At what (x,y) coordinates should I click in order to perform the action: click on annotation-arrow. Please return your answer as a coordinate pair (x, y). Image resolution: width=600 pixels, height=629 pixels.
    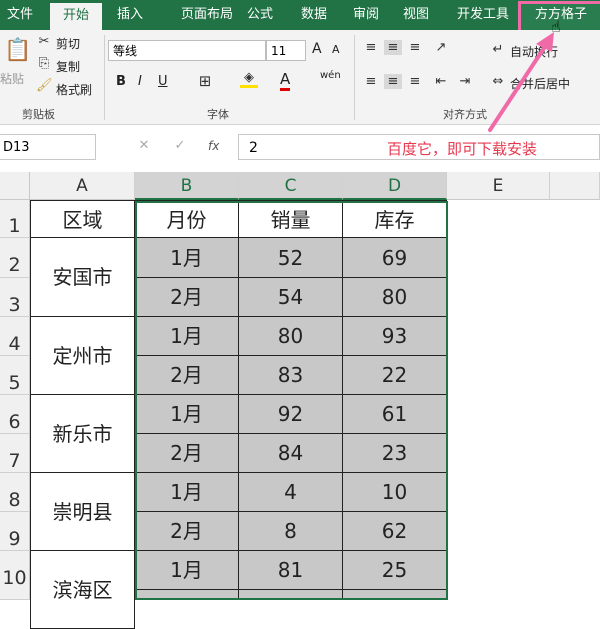
    Looking at the image, I should click on (521, 82).